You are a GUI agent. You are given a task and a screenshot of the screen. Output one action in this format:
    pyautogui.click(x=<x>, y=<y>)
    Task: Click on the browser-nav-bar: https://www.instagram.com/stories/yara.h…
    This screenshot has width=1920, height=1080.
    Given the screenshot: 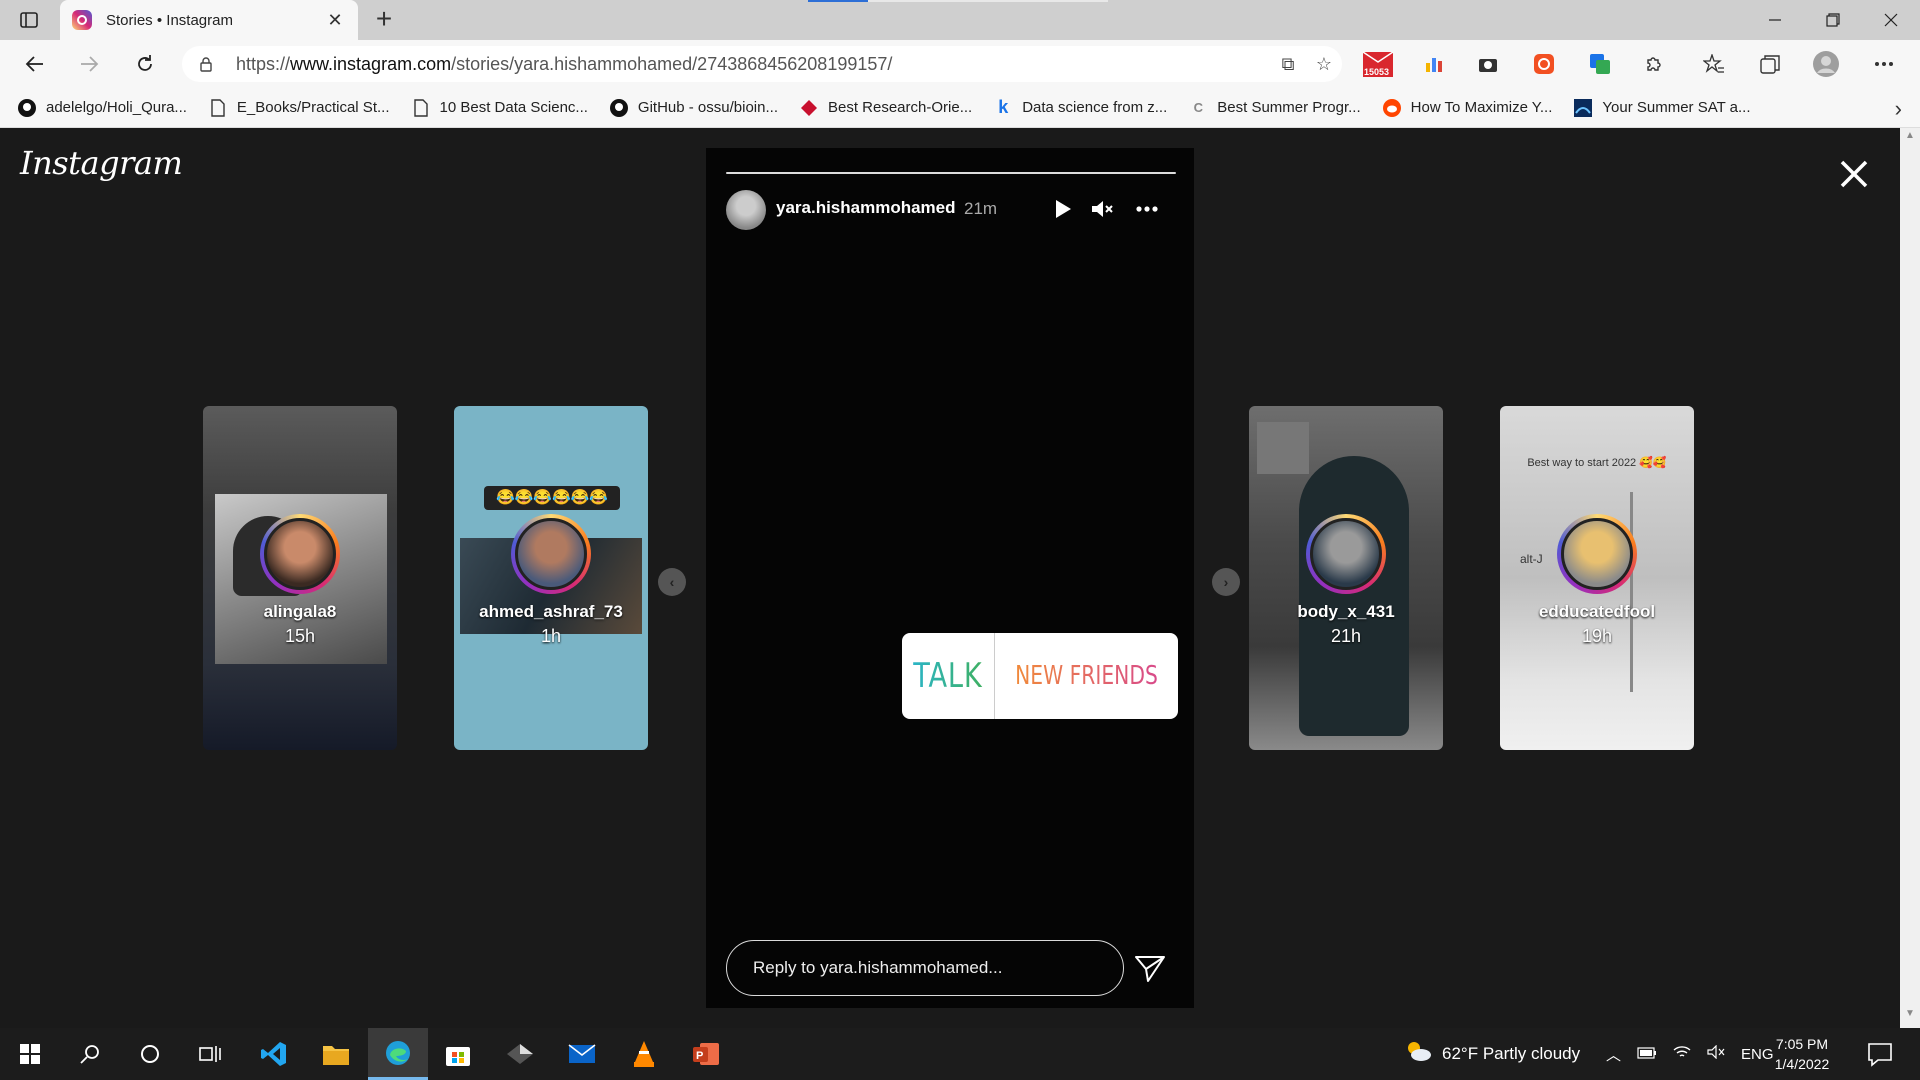 What is the action you would take?
    pyautogui.click(x=960, y=64)
    